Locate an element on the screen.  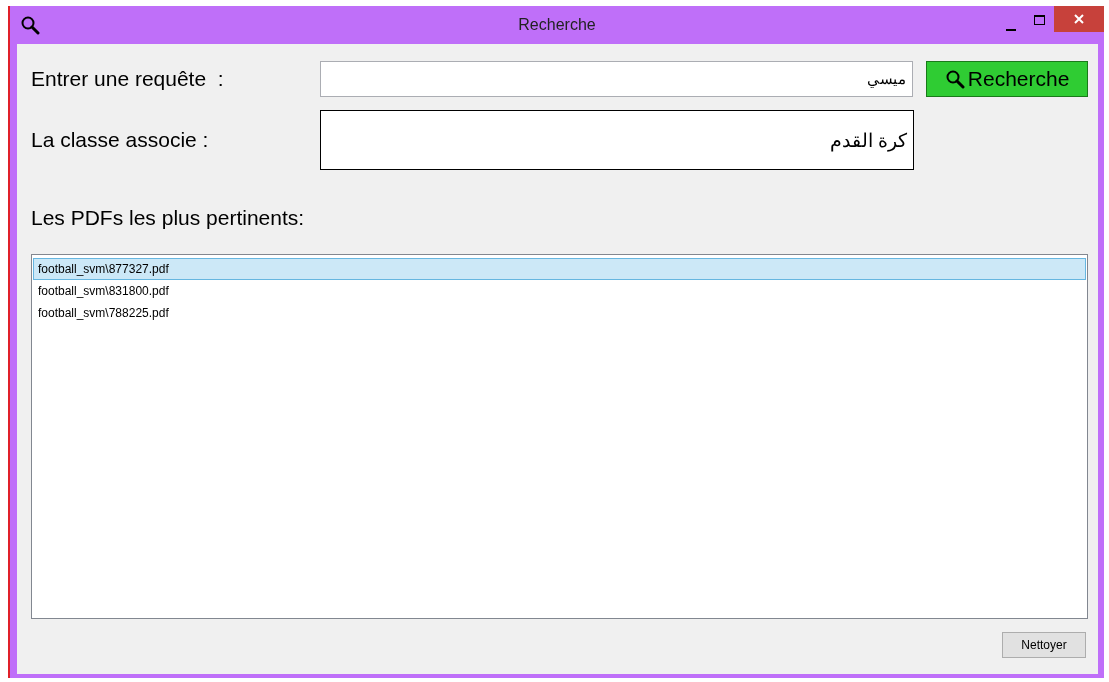
maximize-icon is located at coordinates (1039, 20).